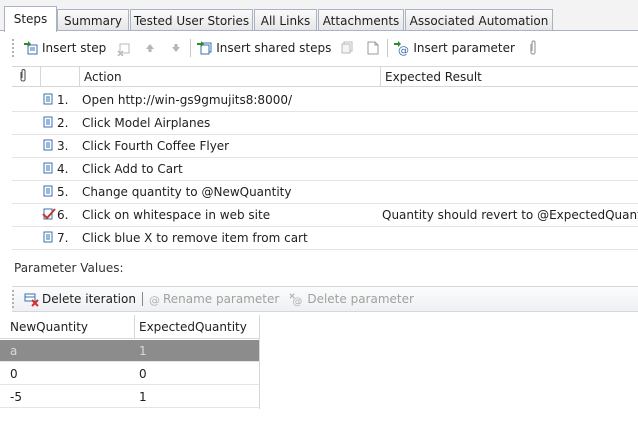  I want to click on step-action: Click on whitespace in web site, so click(176, 215).